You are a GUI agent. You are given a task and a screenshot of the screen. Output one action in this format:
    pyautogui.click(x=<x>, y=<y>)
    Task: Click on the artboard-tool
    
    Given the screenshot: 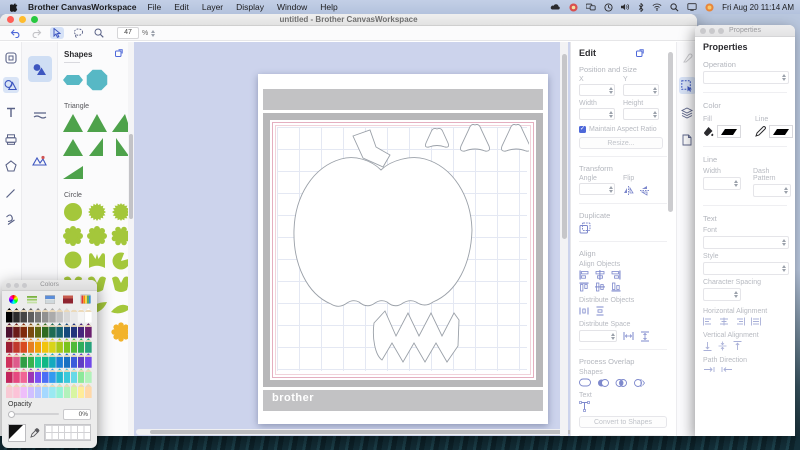 What is the action you would take?
    pyautogui.click(x=11, y=58)
    